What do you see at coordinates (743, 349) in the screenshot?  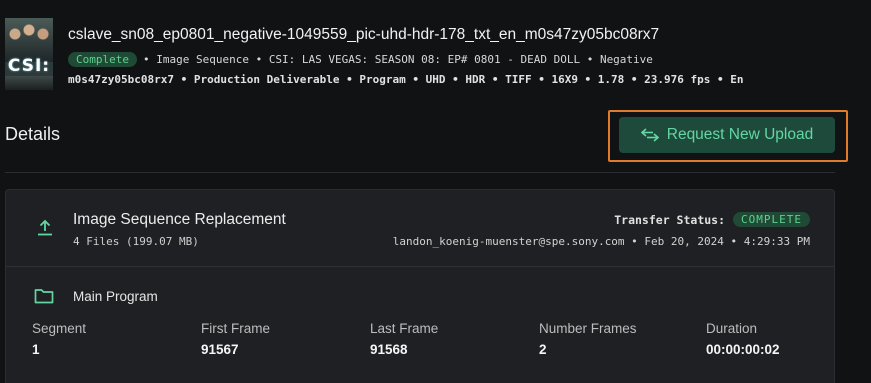 I see `column-value: 00:00:00:02` at bounding box center [743, 349].